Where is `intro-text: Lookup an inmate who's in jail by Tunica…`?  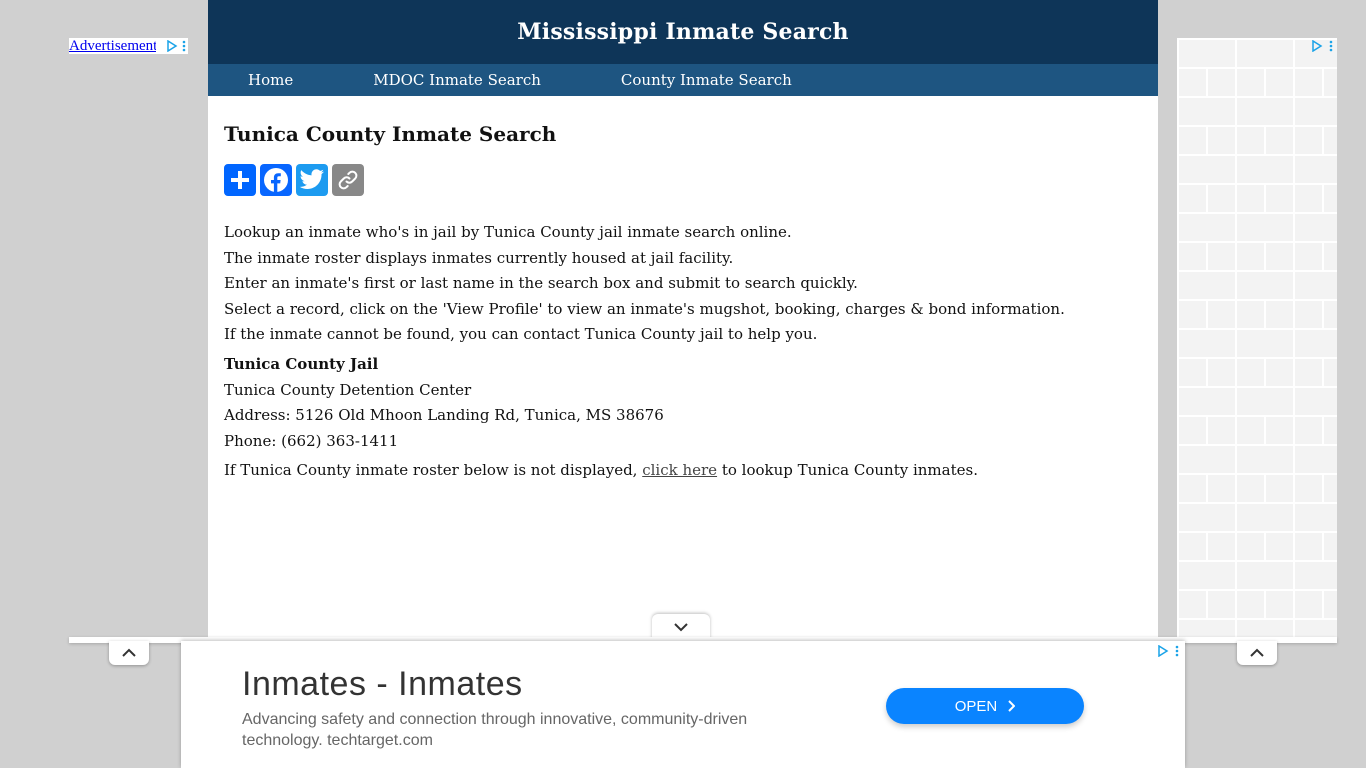 intro-text: Lookup an inmate who's in jail by Tunica… is located at coordinates (683, 284).